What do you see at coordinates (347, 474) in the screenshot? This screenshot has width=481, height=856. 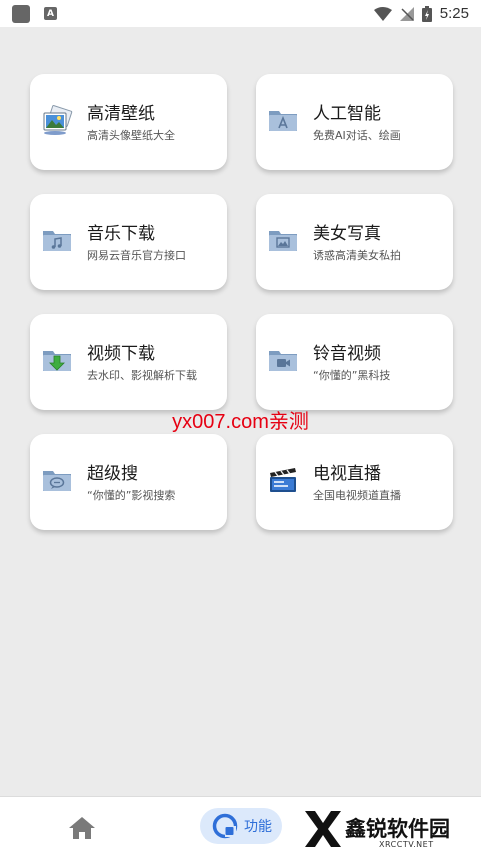 I see `card-title: 电视直播` at bounding box center [347, 474].